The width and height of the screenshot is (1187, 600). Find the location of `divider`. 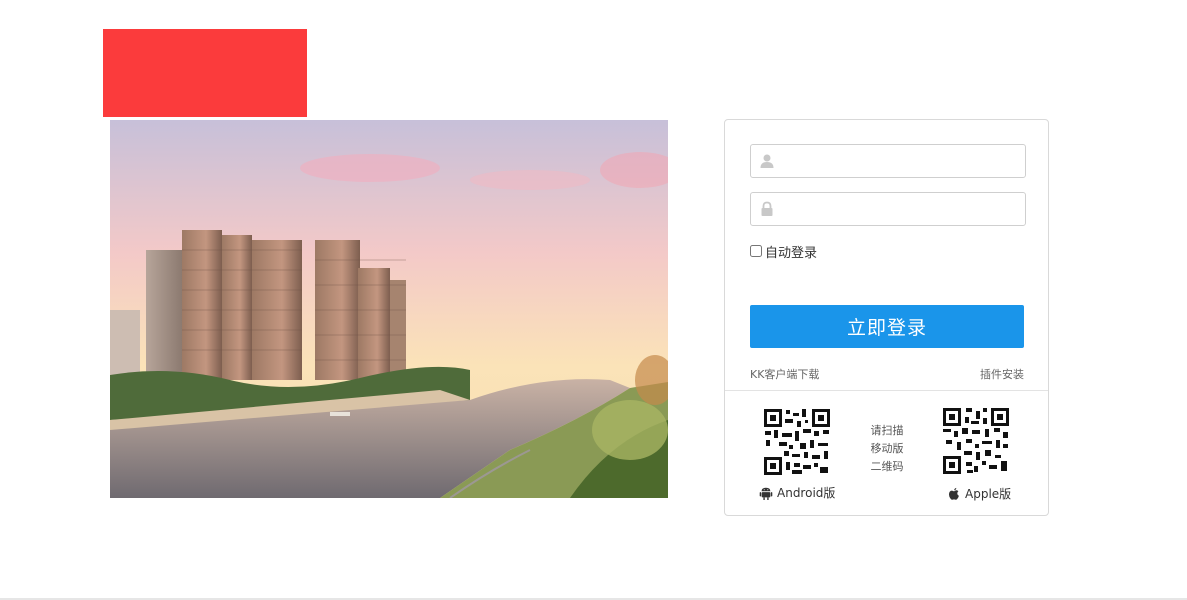

divider is located at coordinates (886, 390).